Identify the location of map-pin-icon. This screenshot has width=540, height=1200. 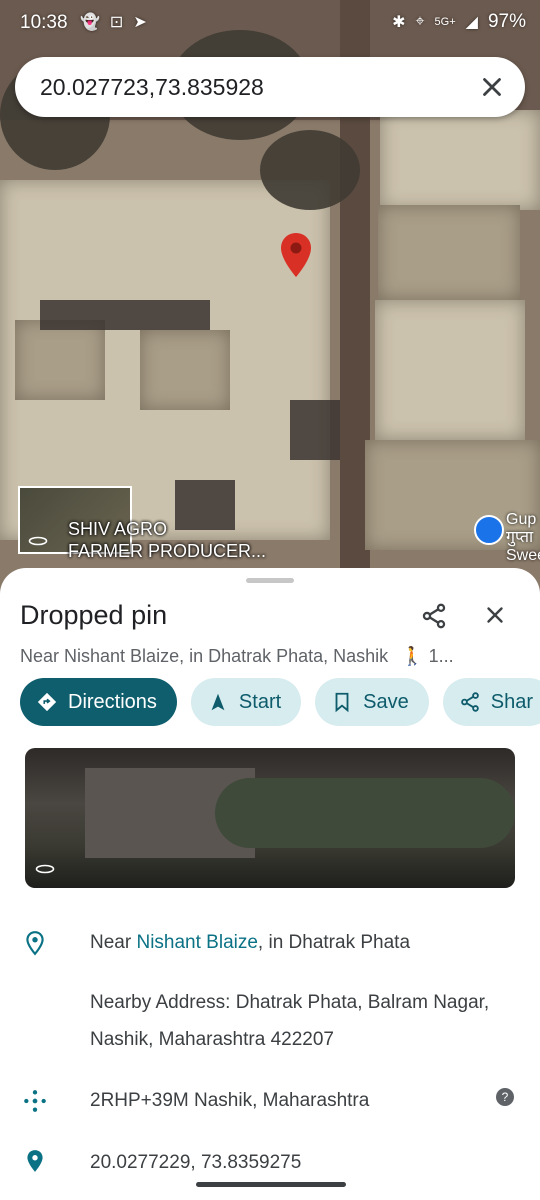
(296, 255).